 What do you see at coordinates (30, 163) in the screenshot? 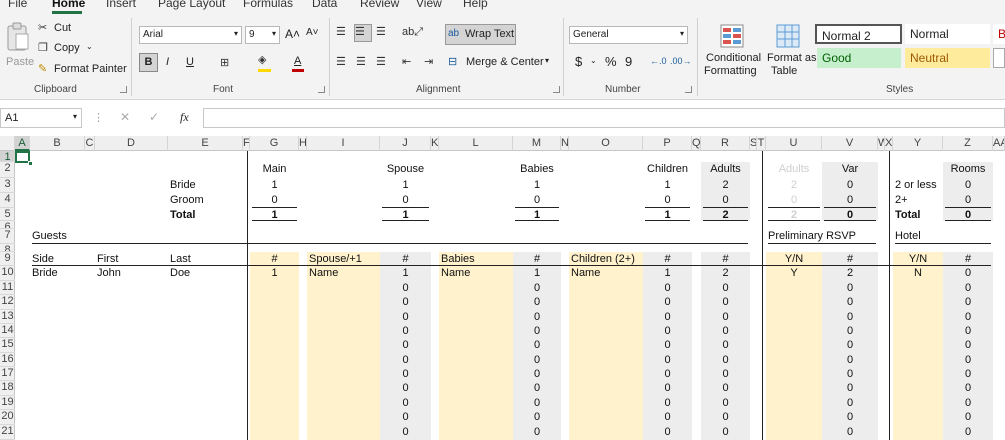
I see `fill-handle` at bounding box center [30, 163].